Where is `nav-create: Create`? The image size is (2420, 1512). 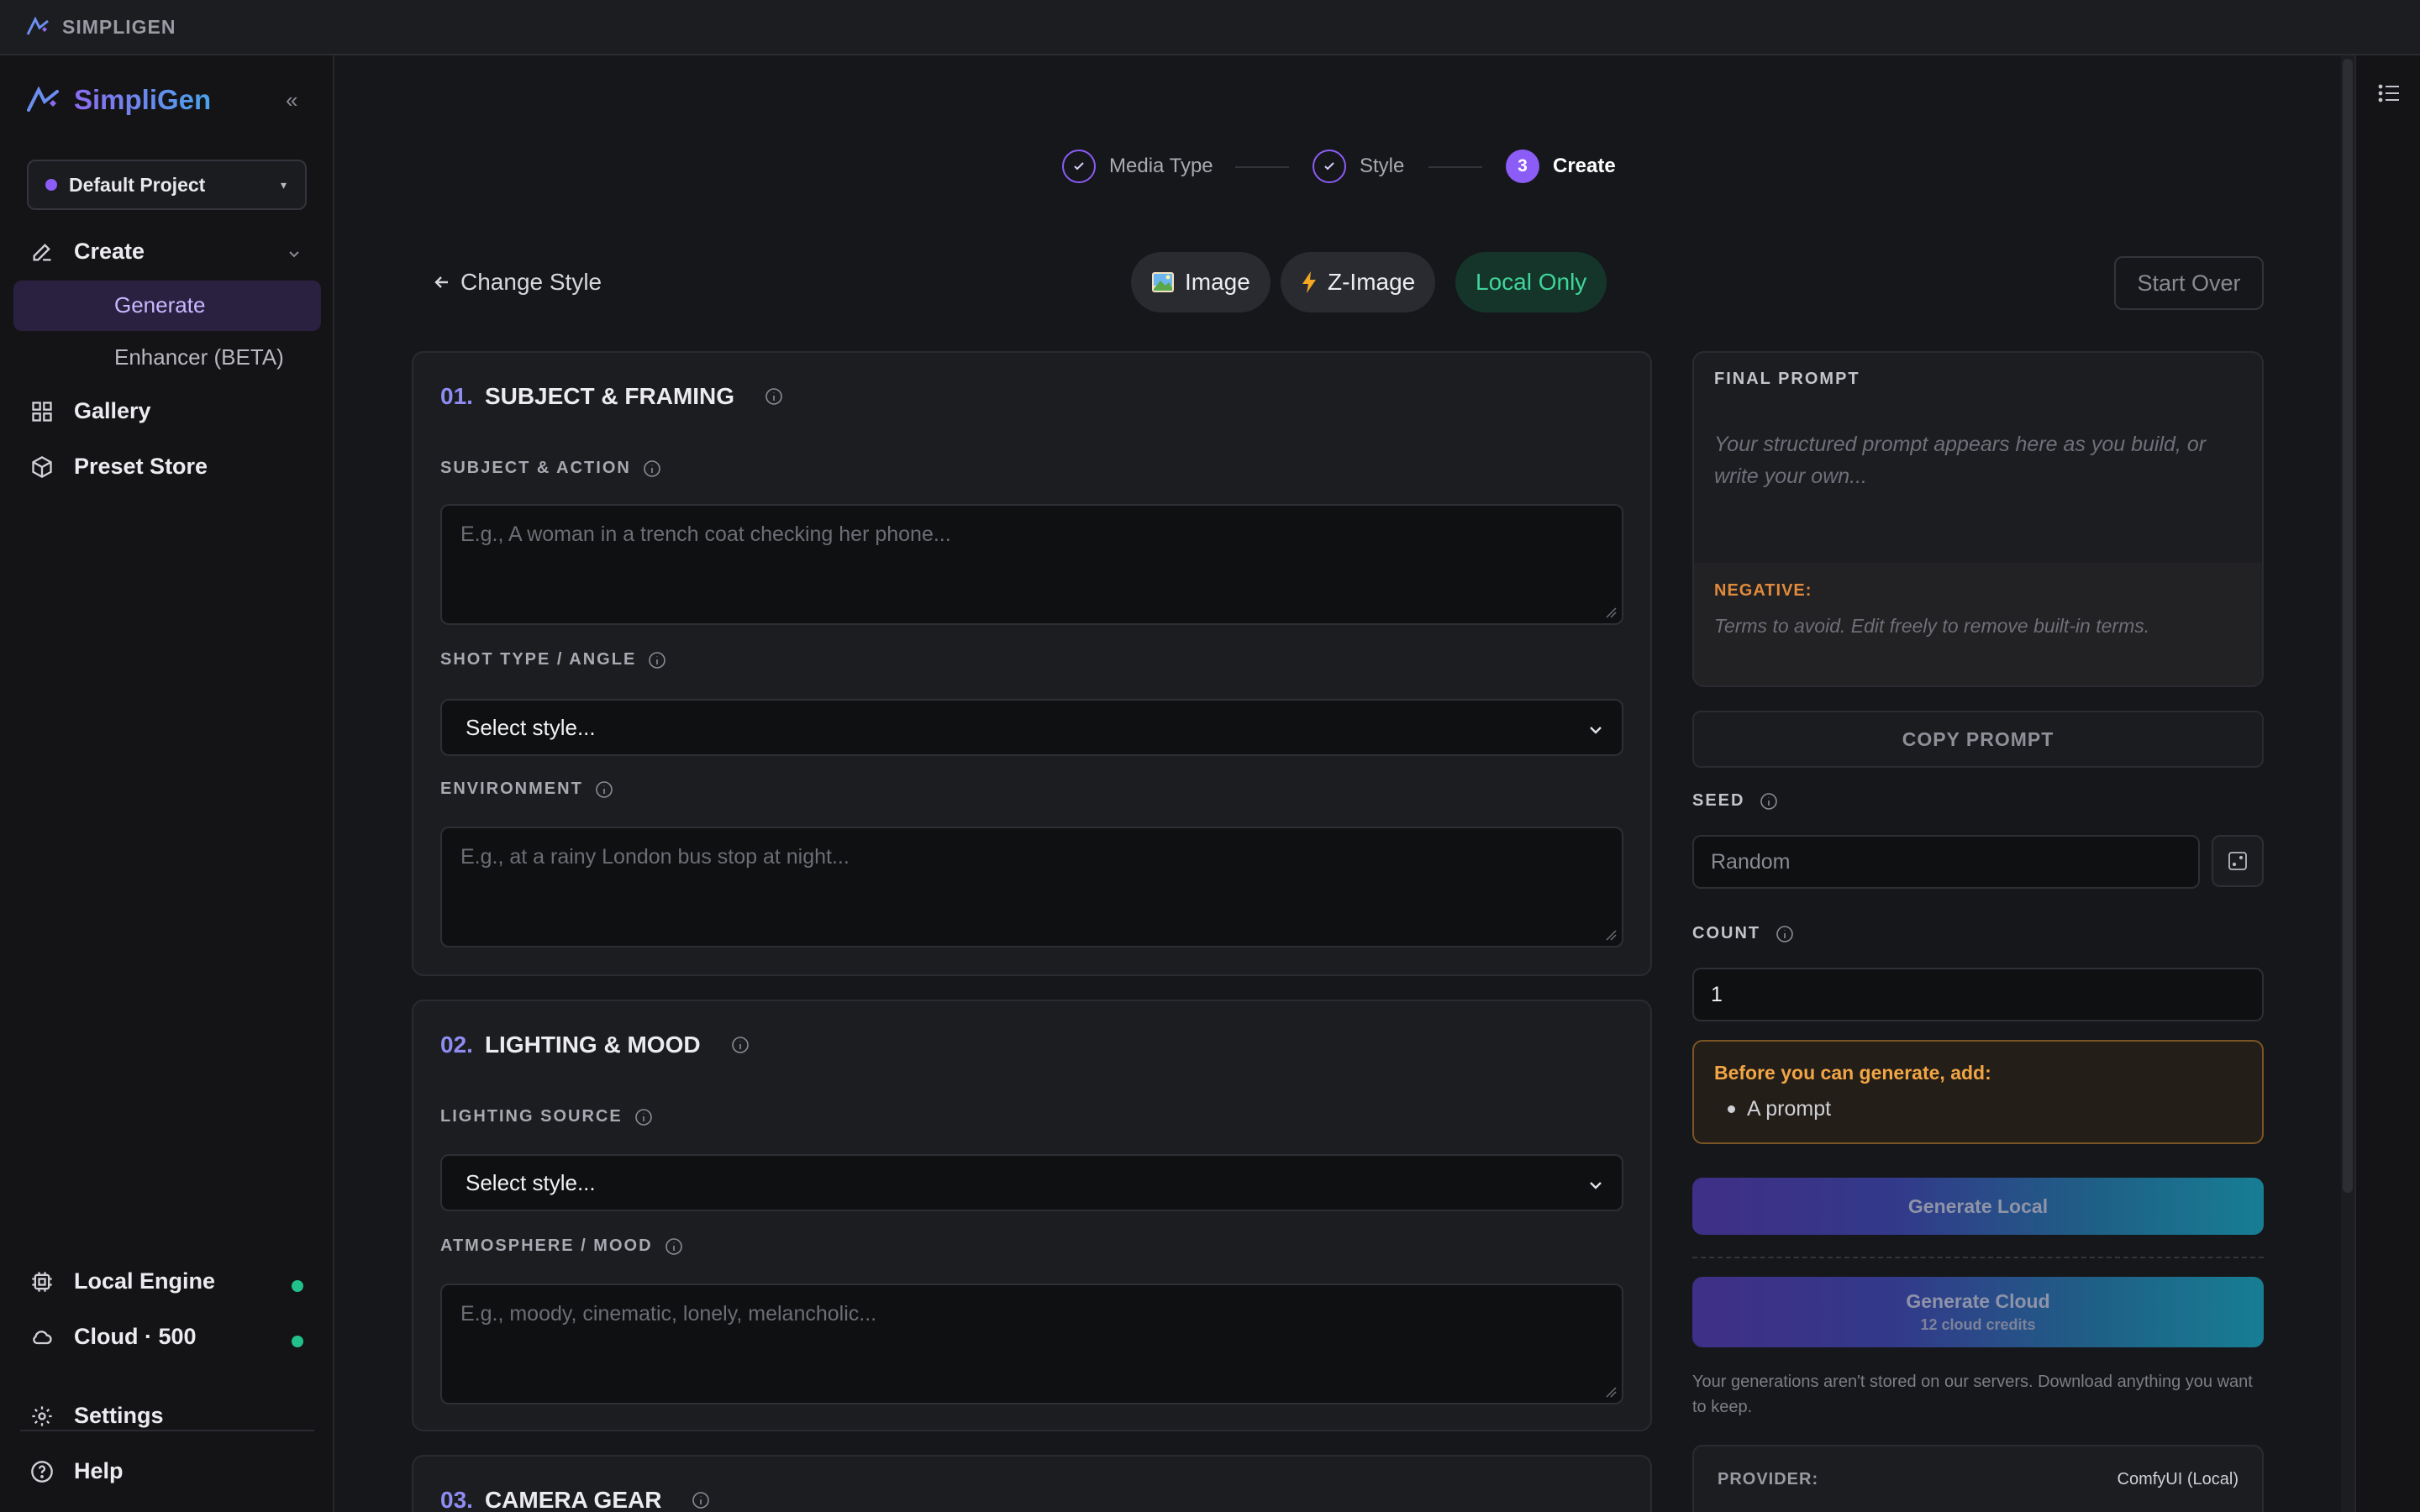
nav-create: Create is located at coordinates (87, 252).